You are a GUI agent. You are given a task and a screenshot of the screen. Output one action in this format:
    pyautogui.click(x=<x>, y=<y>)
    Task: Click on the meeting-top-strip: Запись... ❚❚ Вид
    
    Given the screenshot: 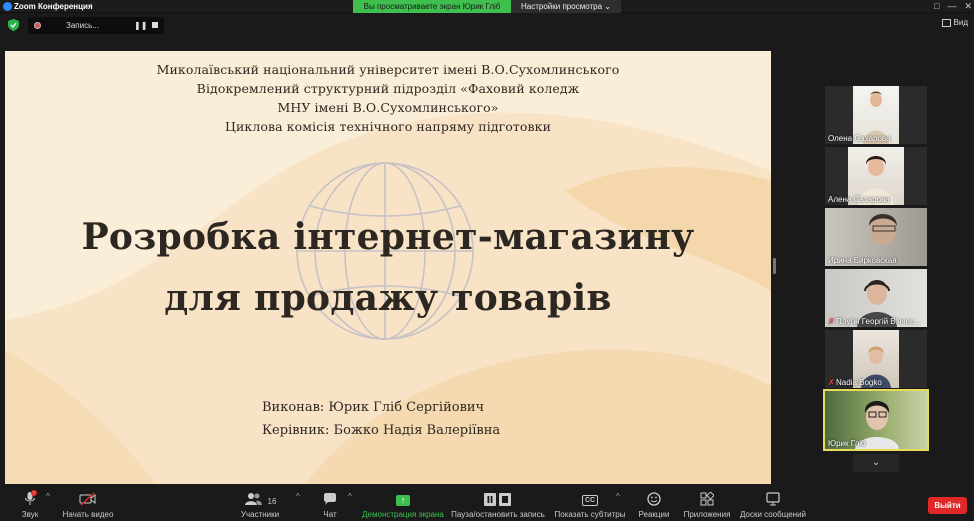 What is the action you would take?
    pyautogui.click(x=487, y=25)
    